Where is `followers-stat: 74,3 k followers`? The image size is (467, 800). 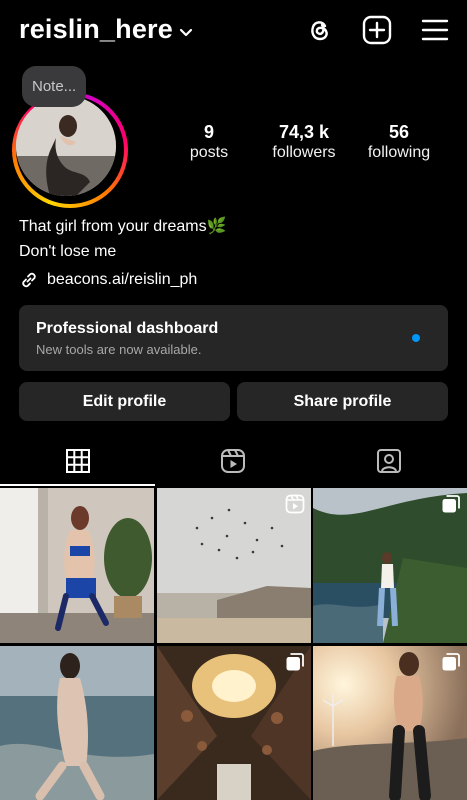
followers-stat: 74,3 k followers is located at coordinates (304, 142).